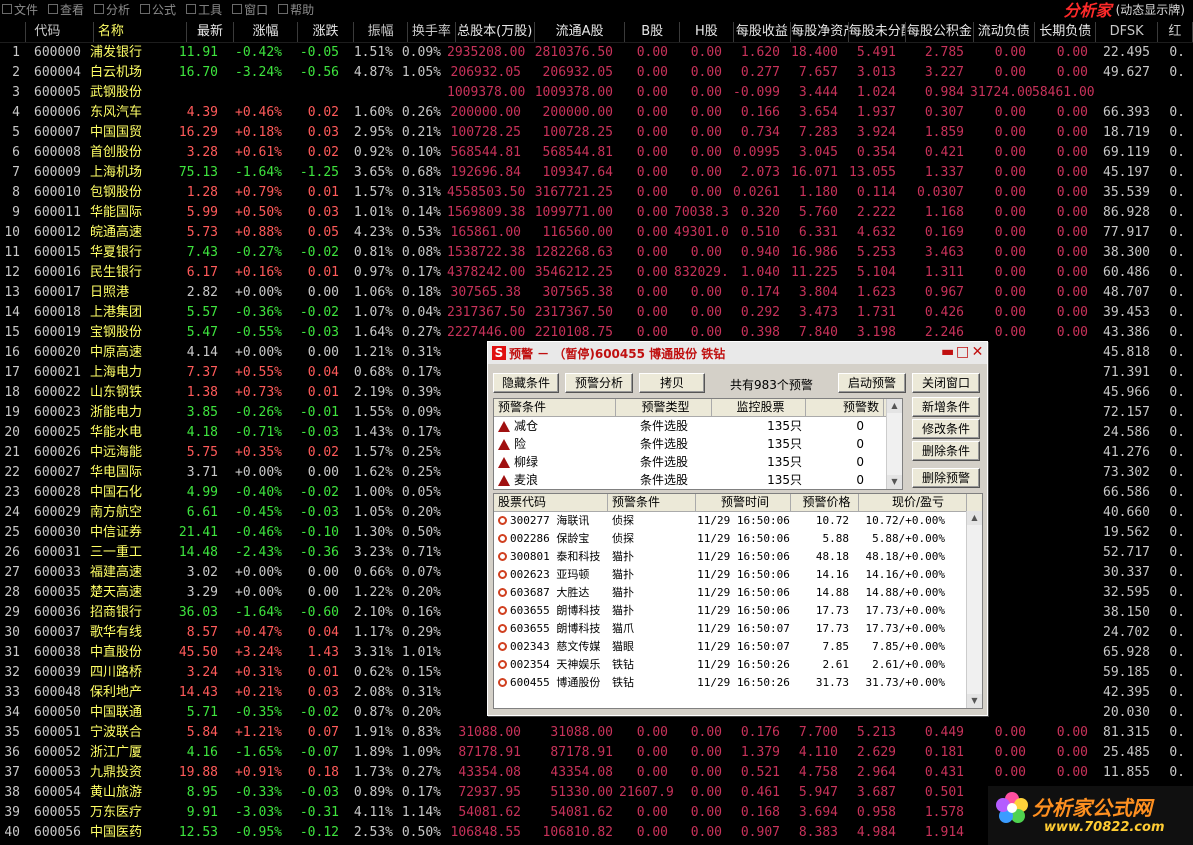 This screenshot has width=1193, height=845. Describe the element at coordinates (672, 383) in the screenshot. I see `copy-button: 拷贝` at that location.